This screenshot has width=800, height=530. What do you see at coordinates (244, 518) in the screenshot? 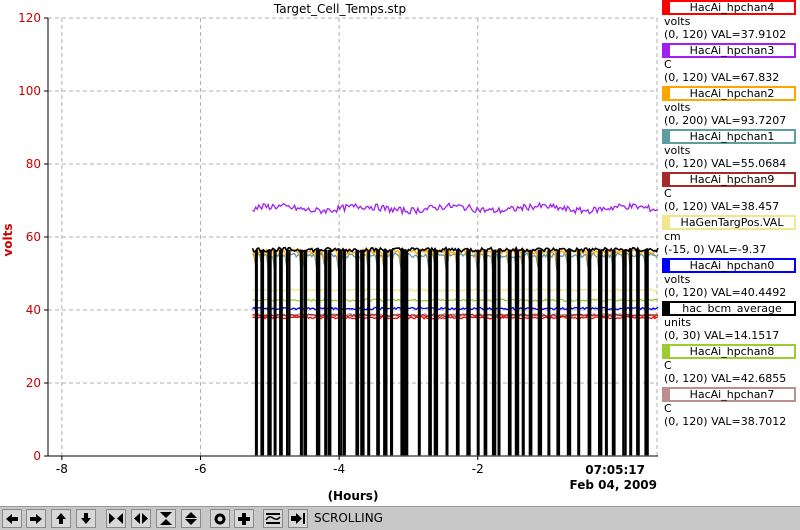
I see `plus-icon` at bounding box center [244, 518].